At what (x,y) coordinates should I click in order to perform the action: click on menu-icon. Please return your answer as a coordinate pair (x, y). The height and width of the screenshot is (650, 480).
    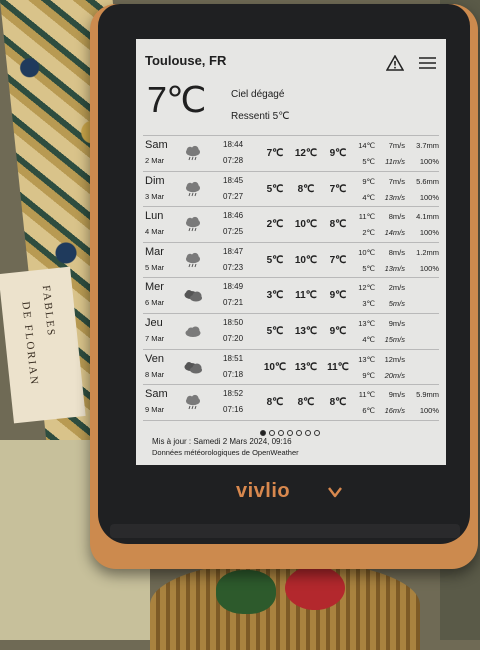
    Looking at the image, I should click on (427, 63).